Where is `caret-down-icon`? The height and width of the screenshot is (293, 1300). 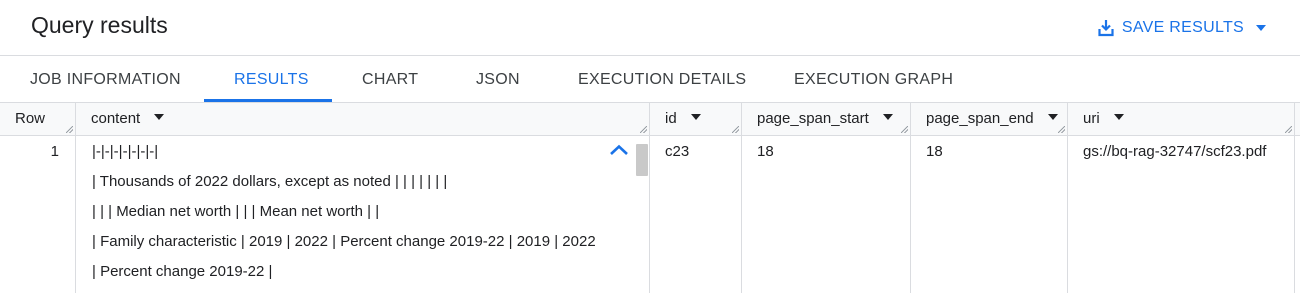 caret-down-icon is located at coordinates (1261, 28).